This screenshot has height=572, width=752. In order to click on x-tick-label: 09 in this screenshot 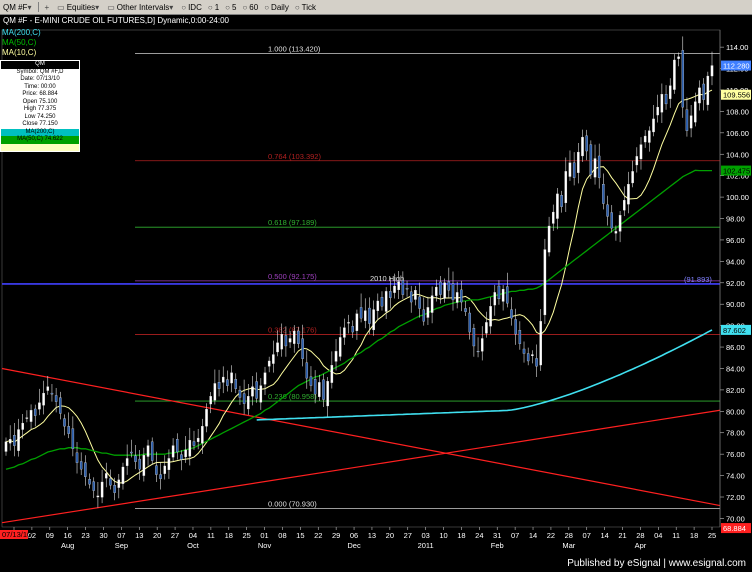, I will do `click(50, 535)`.